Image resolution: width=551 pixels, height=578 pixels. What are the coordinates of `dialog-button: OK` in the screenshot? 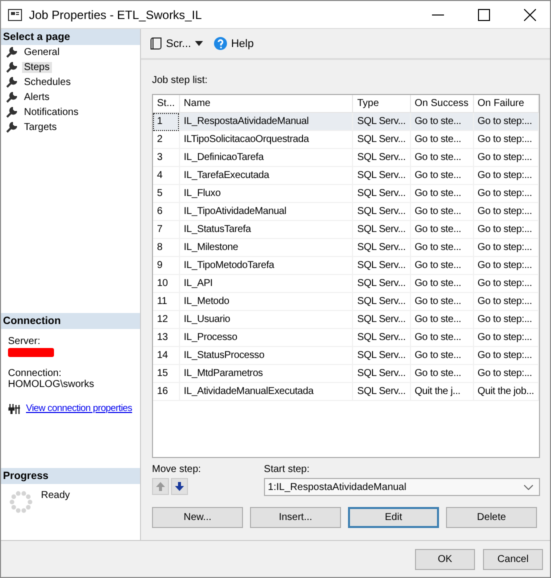 It's located at (445, 559).